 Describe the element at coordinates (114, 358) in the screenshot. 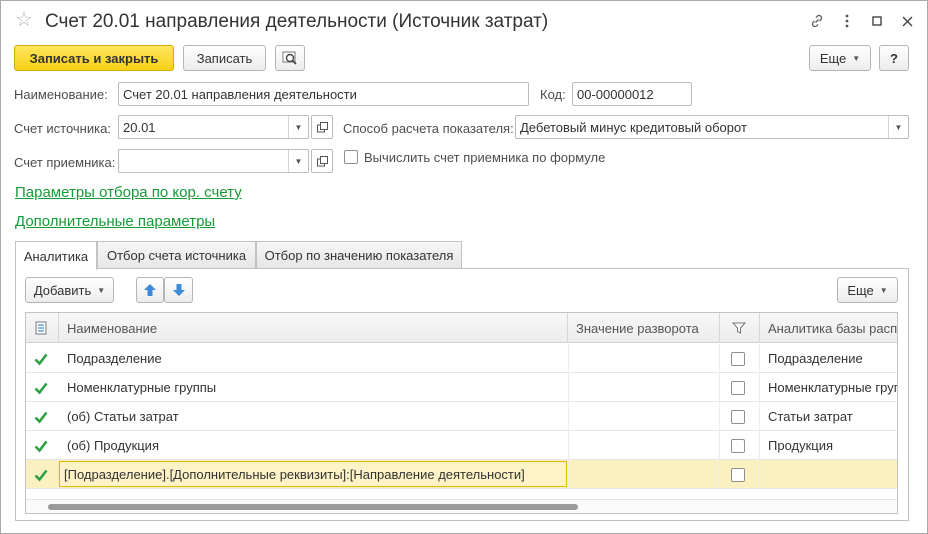

I see `row-name: Подразделение` at that location.